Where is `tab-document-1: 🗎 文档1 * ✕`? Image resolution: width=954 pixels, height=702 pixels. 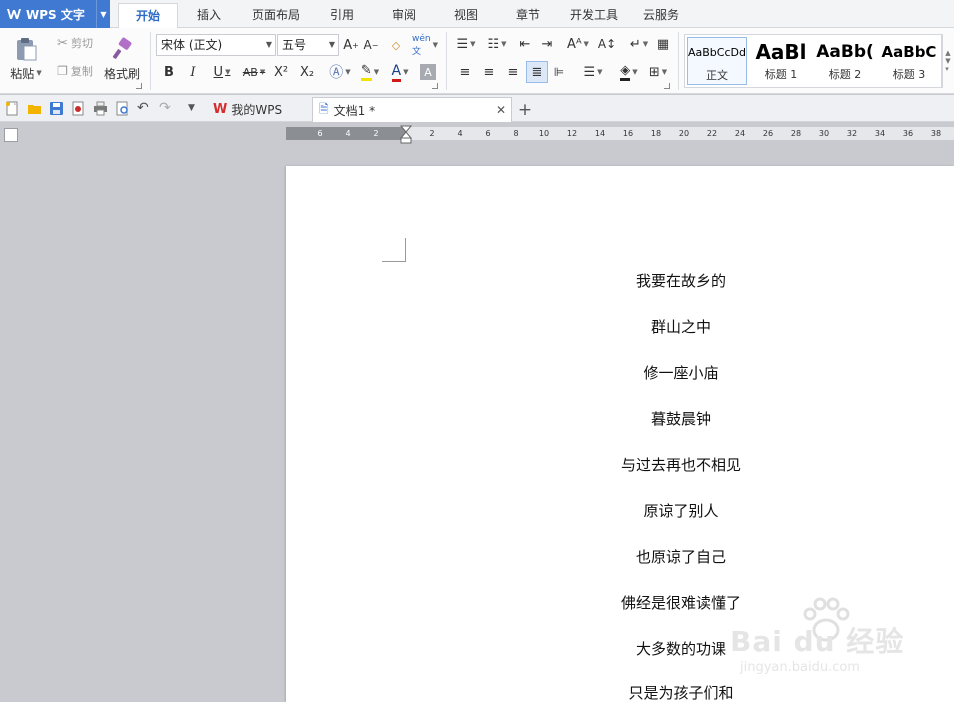 tab-document-1: 🗎 文档1 * ✕ is located at coordinates (412, 109).